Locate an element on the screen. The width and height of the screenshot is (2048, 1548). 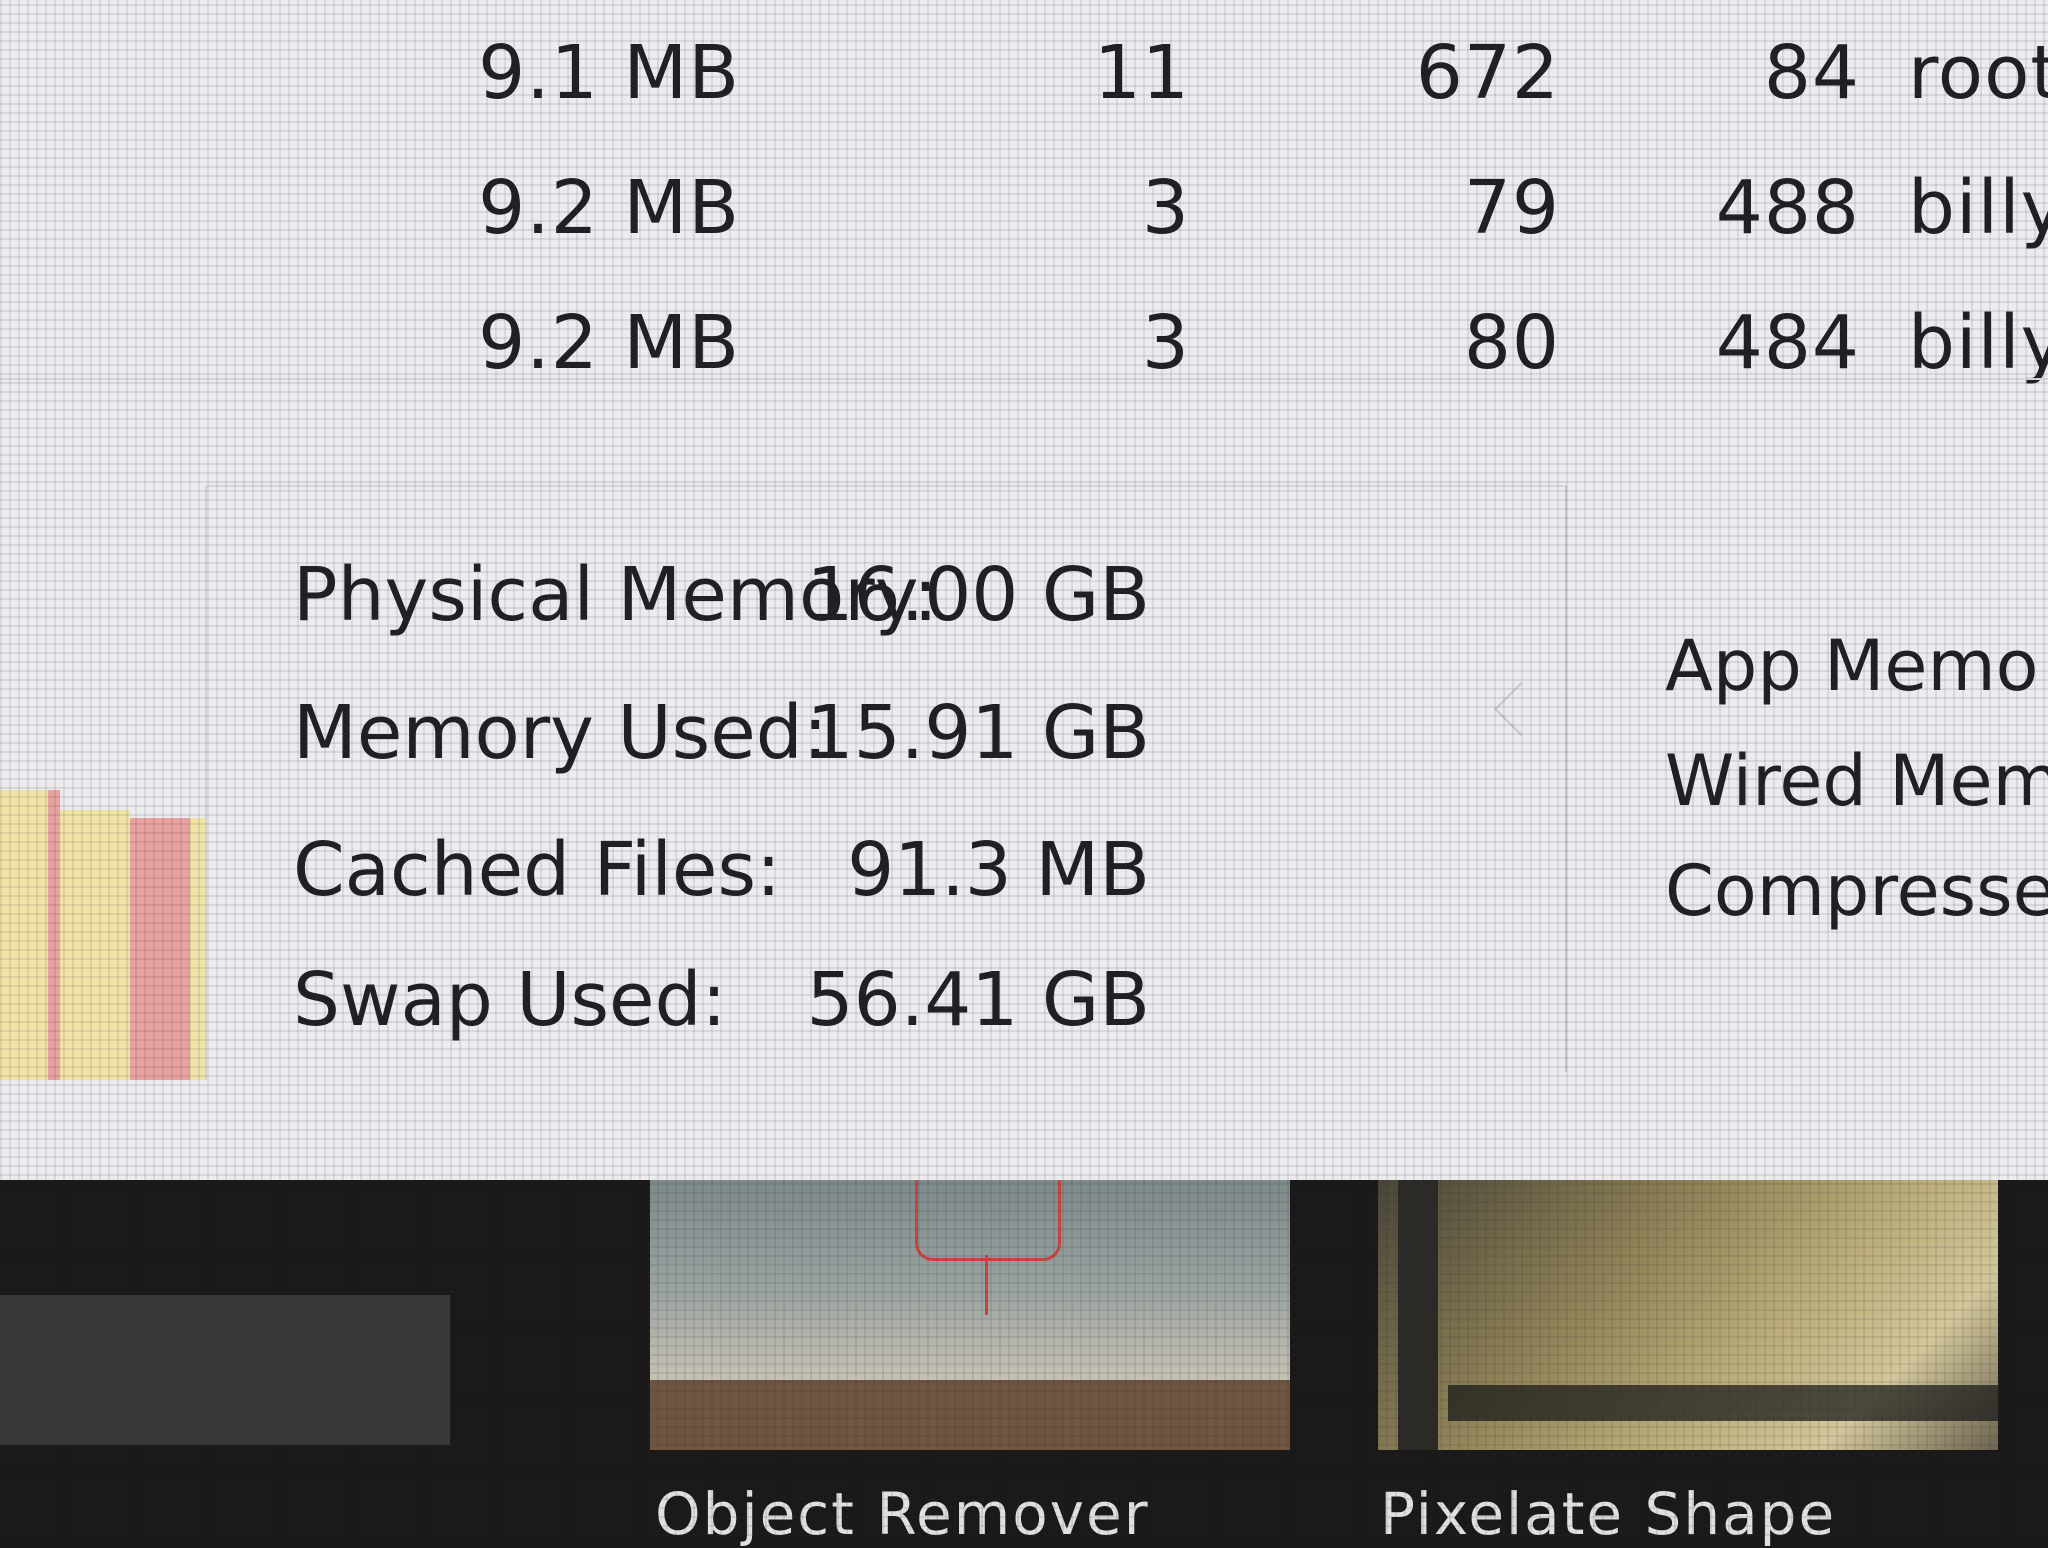
pid-cell: 488 is located at coordinates (1787, 208).